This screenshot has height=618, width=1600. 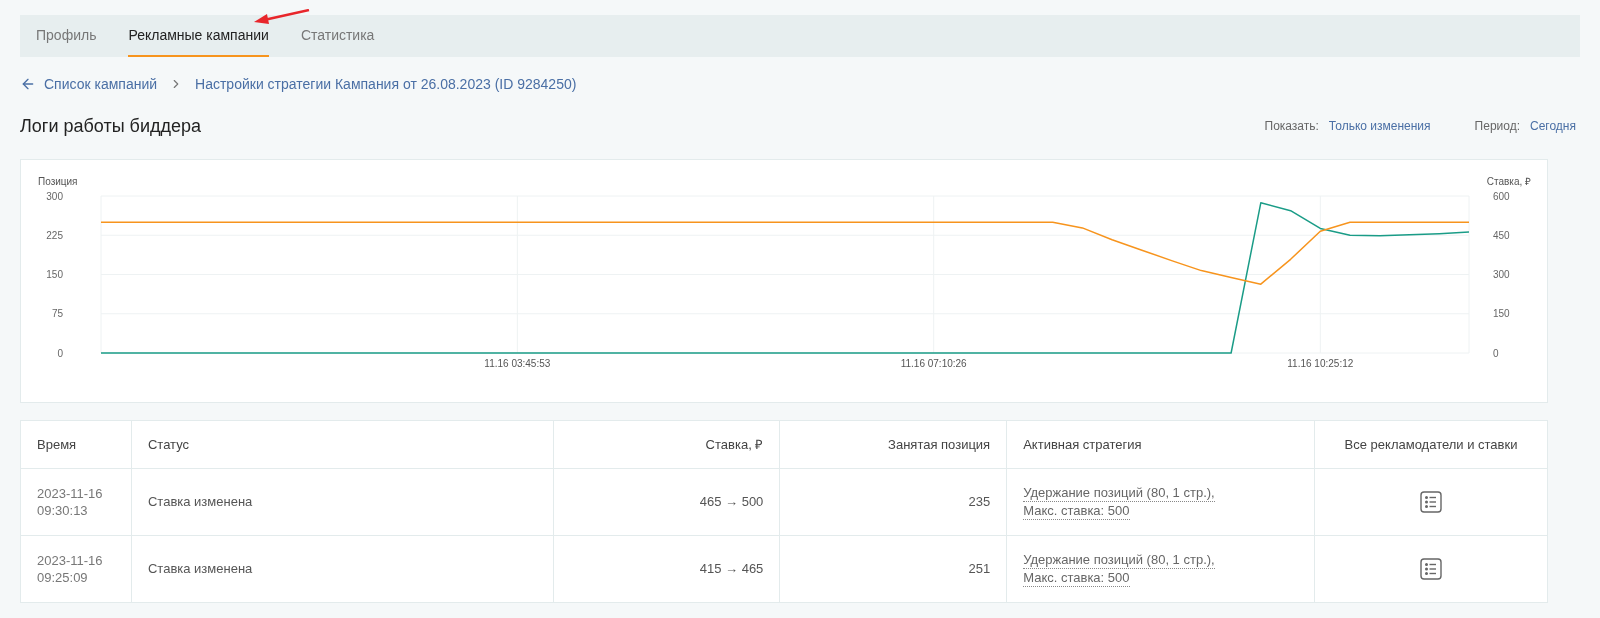 What do you see at coordinates (1508, 181) in the screenshot?
I see `axis-title: Ставка, ₽` at bounding box center [1508, 181].